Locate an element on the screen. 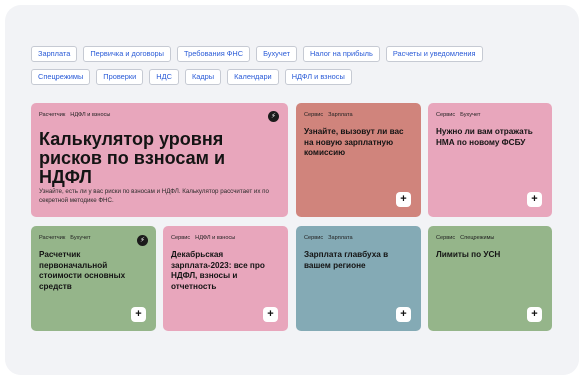  card-meta: Расчетчик НДФЛ и взносы is located at coordinates (74, 115).